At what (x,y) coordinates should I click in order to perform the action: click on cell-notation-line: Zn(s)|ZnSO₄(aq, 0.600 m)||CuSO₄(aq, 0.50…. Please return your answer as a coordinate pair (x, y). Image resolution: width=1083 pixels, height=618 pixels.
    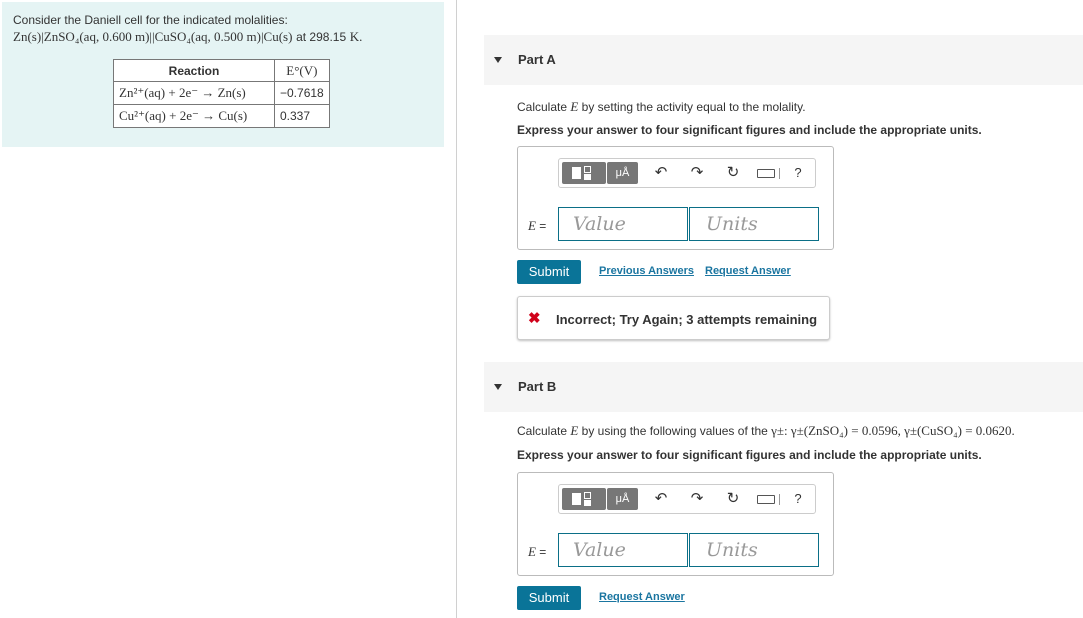
    Looking at the image, I should click on (187, 37).